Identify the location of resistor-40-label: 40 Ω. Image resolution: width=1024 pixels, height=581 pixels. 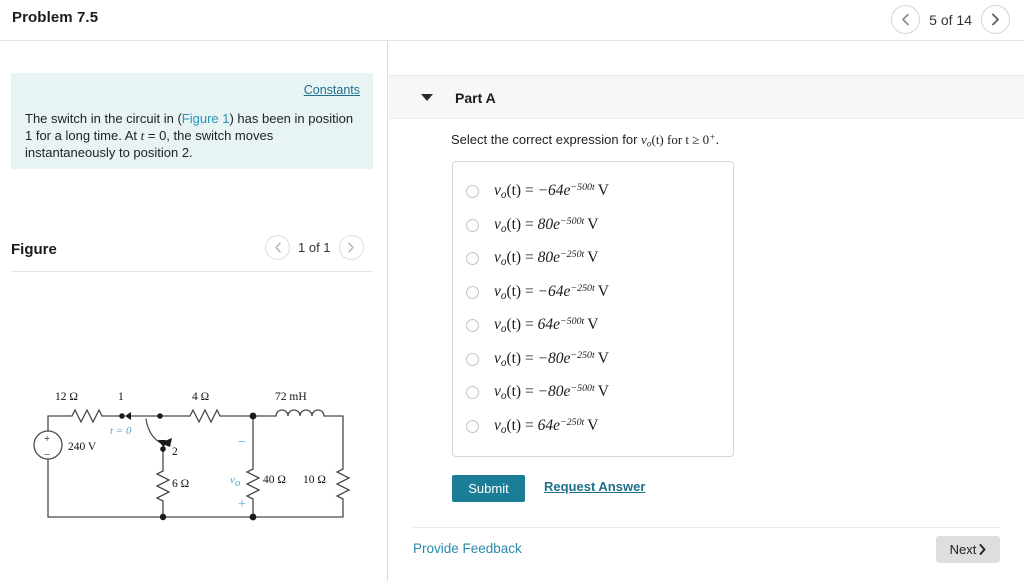
(274, 480).